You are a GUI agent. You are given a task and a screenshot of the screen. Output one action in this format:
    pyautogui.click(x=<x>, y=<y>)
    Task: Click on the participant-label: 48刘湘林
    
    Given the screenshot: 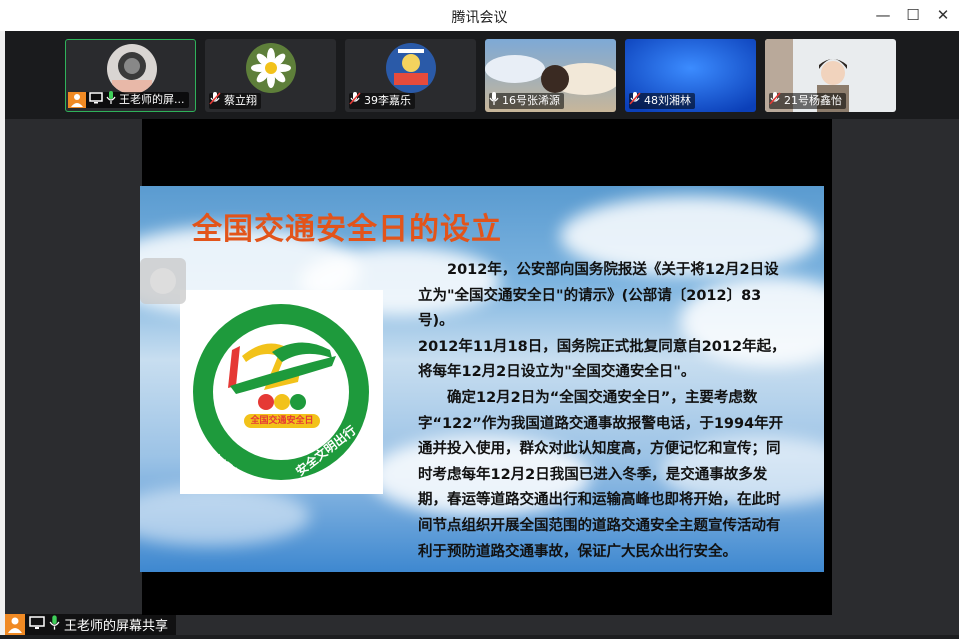 What is the action you would take?
    pyautogui.click(x=662, y=101)
    